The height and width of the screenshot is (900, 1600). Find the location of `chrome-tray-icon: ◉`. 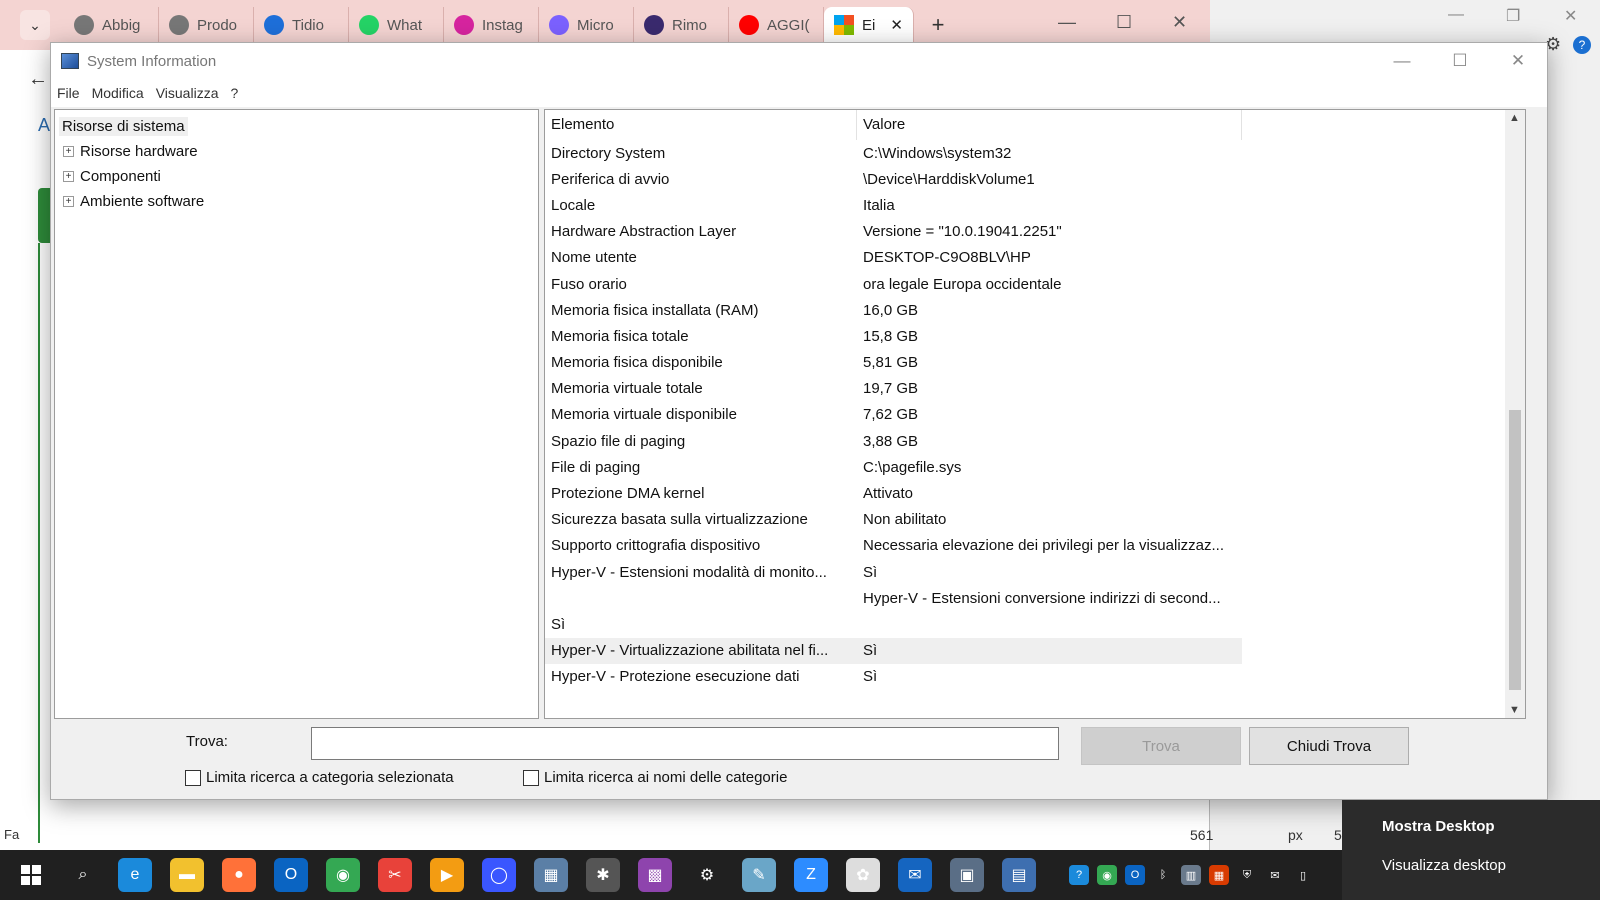

chrome-tray-icon: ◉ is located at coordinates (1107, 875).